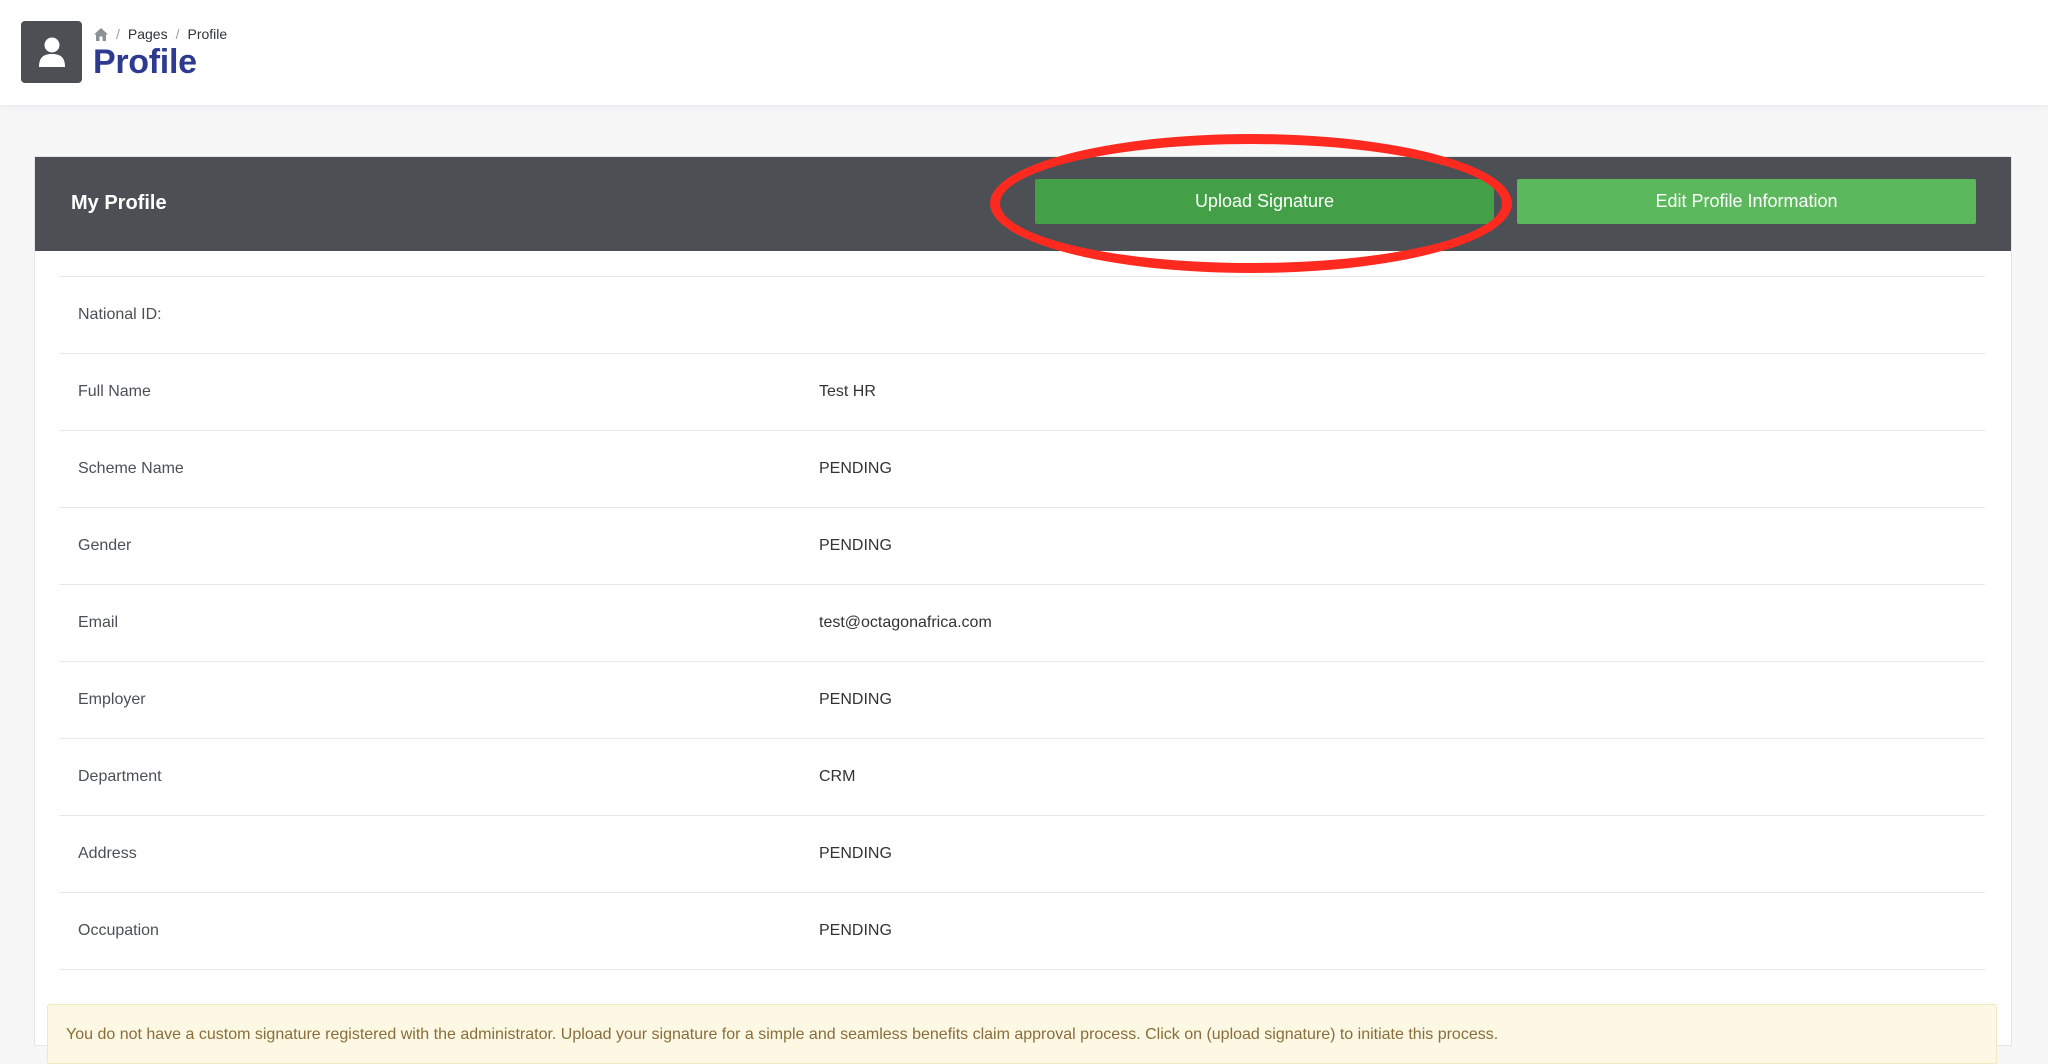  I want to click on row-label: Address, so click(107, 853).